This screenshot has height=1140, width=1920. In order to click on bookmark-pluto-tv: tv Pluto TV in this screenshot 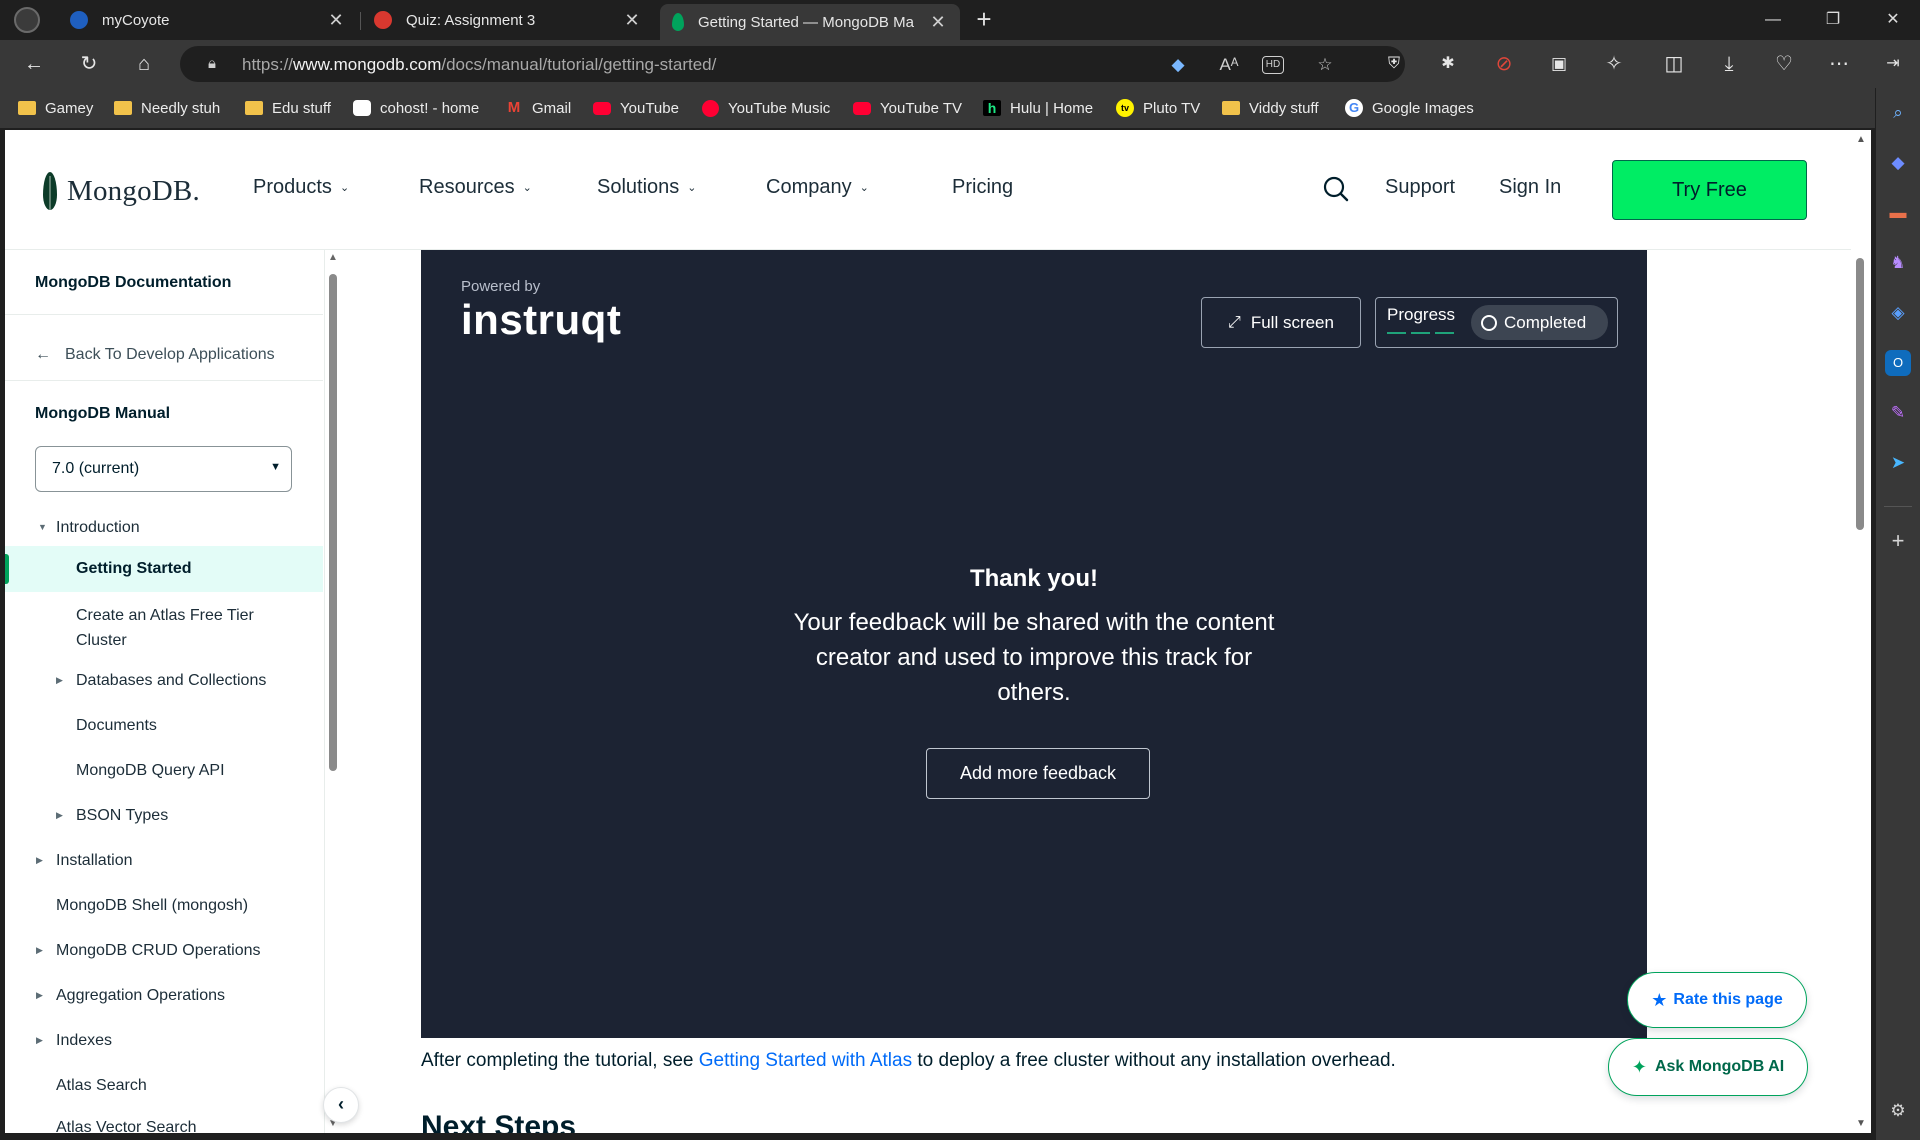, I will do `click(1158, 108)`.